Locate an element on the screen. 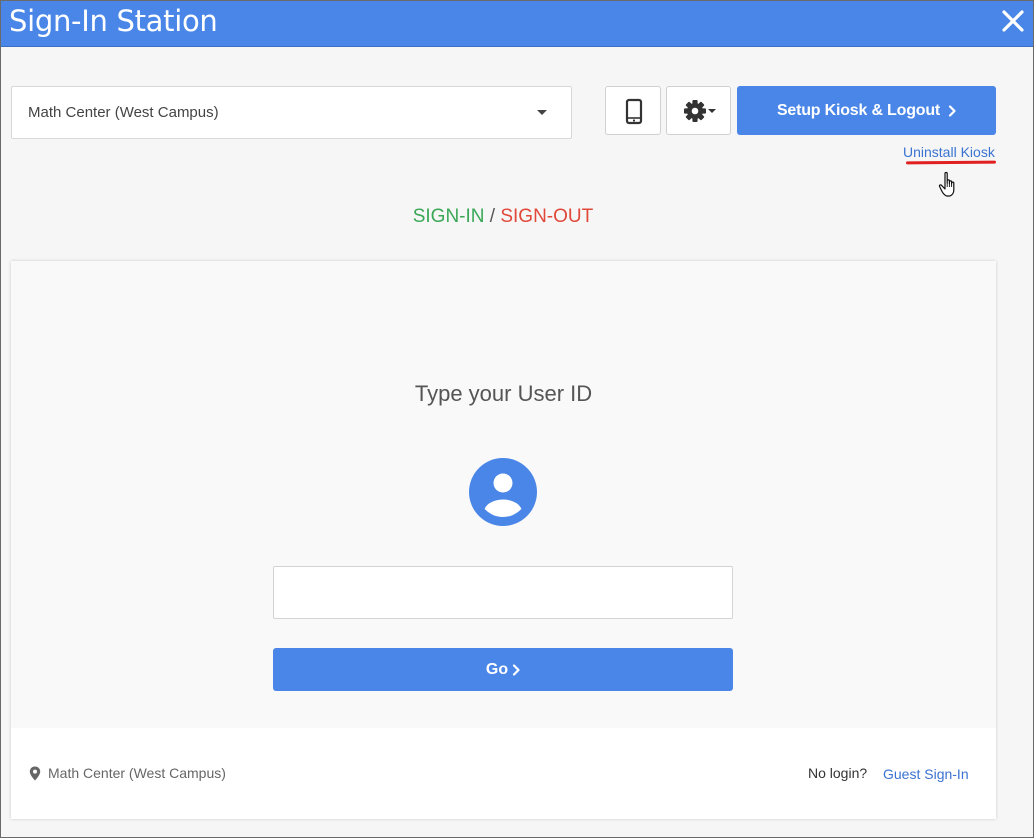  close-button is located at coordinates (1013, 21).